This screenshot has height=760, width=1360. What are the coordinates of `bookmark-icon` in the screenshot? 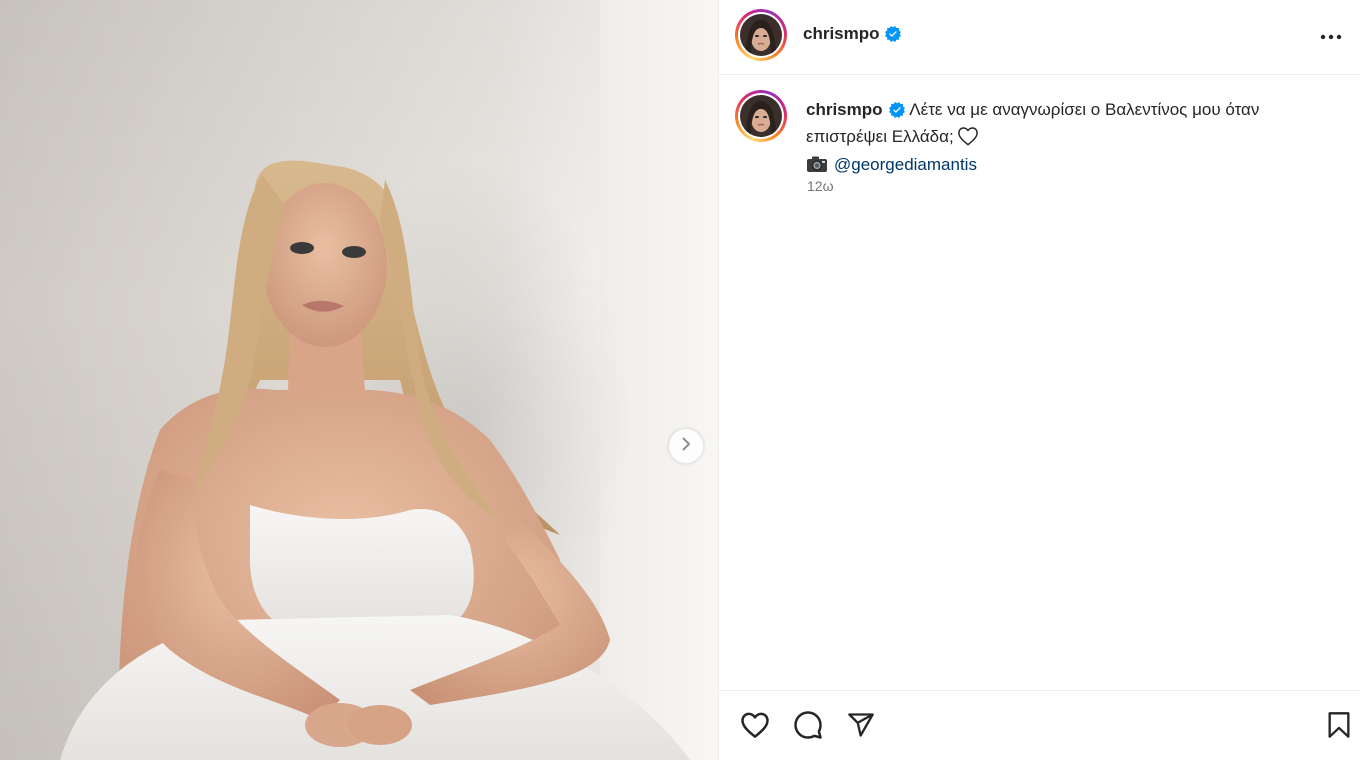 It's located at (1339, 727).